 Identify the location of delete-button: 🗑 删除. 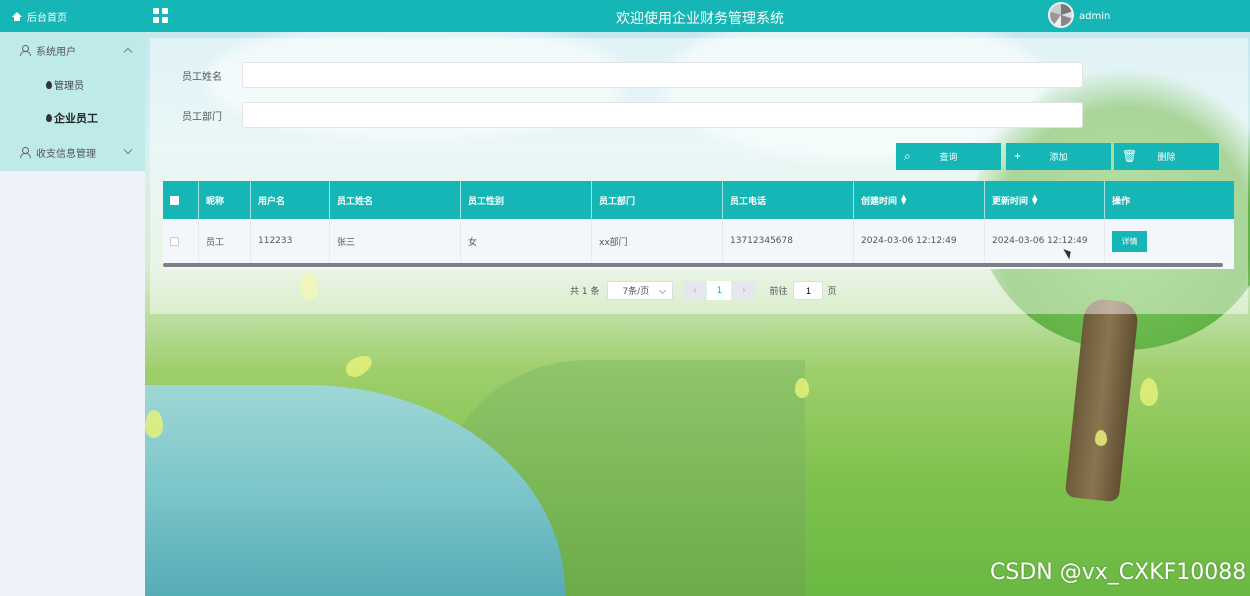
(1166, 156).